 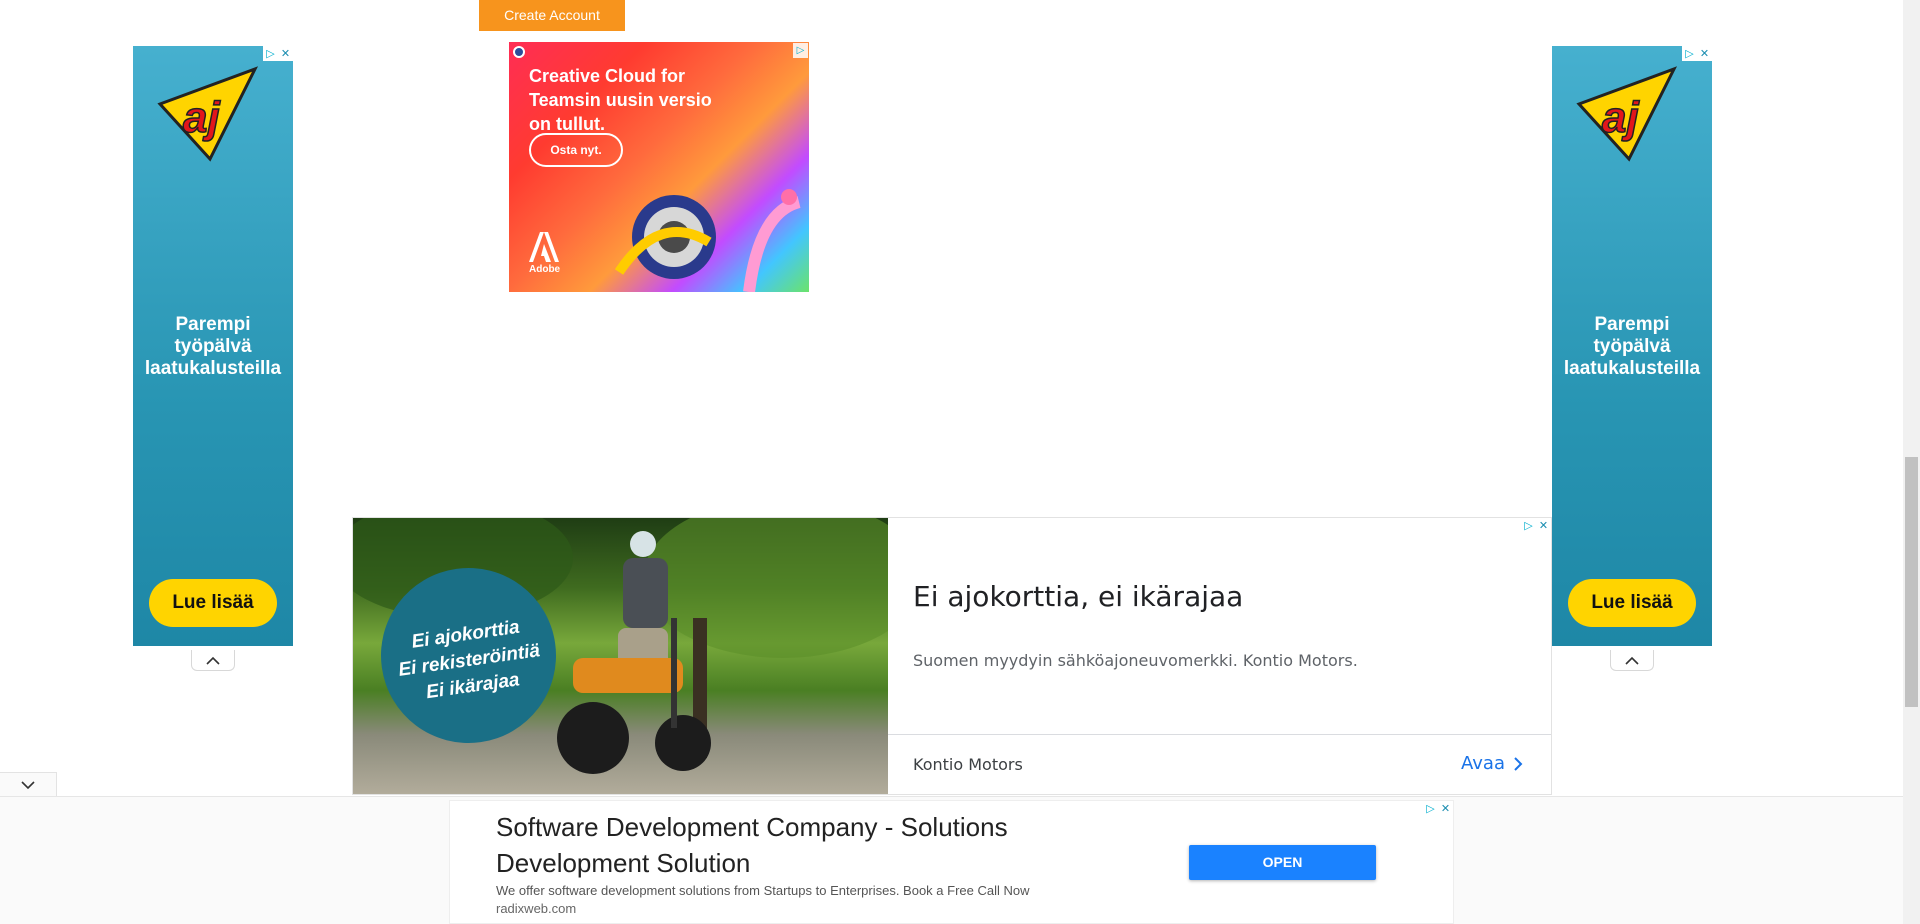 I want to click on adobe-brand: Adobe, so click(x=545, y=269).